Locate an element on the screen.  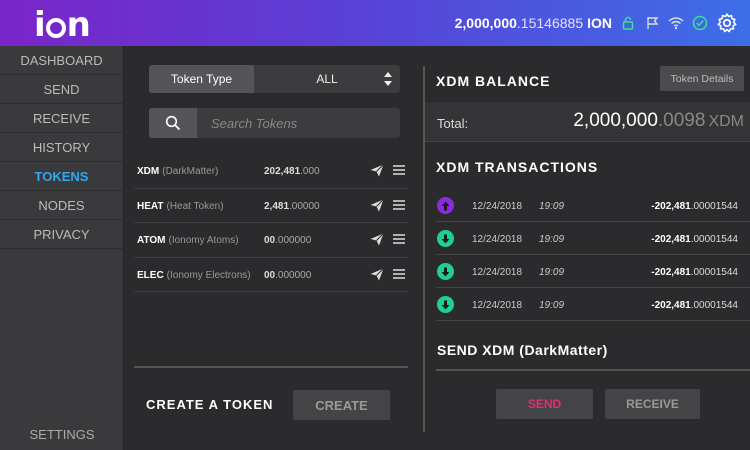
ion-logo: in is located at coordinates (62, 25).